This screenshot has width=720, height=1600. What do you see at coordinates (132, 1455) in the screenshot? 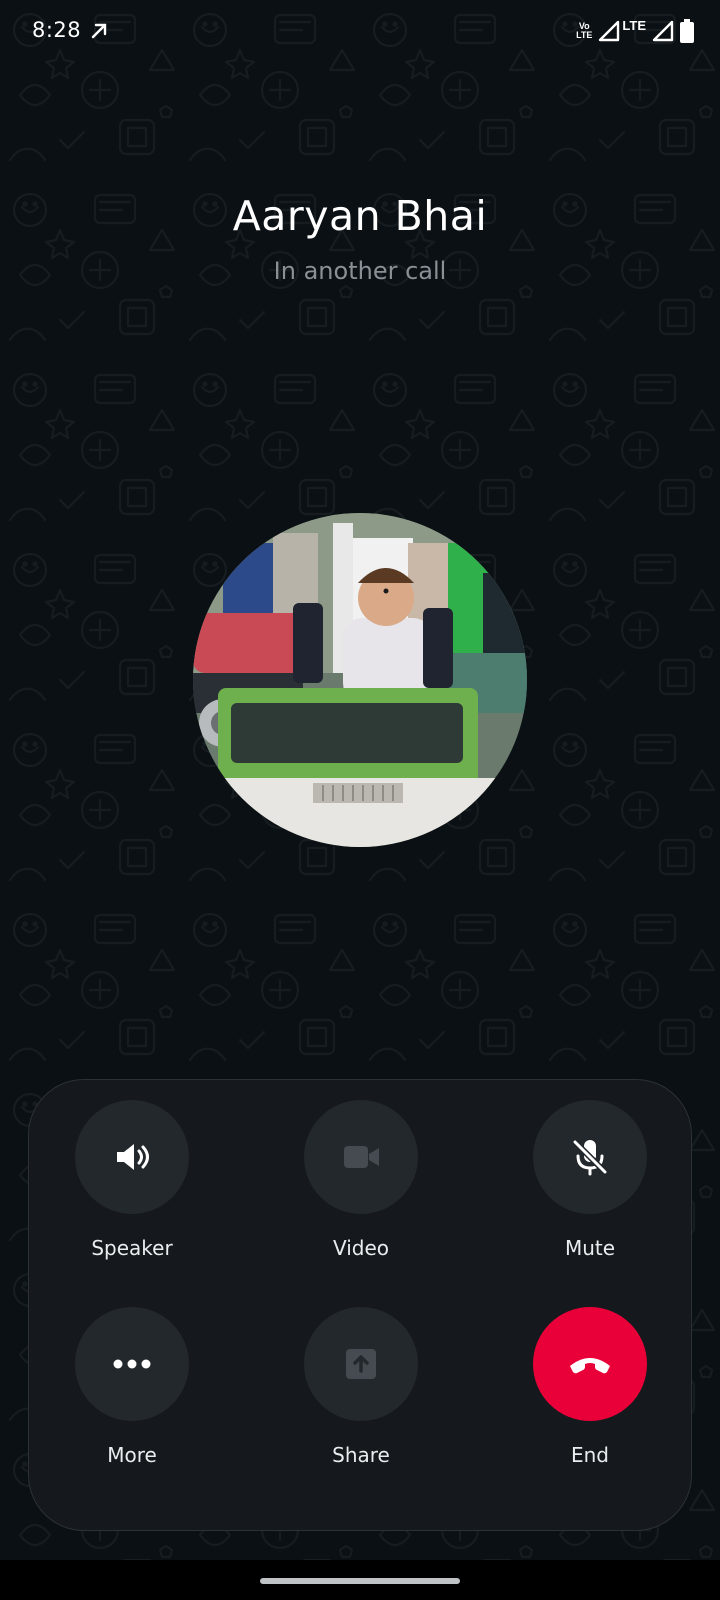
I see `more-label: More` at bounding box center [132, 1455].